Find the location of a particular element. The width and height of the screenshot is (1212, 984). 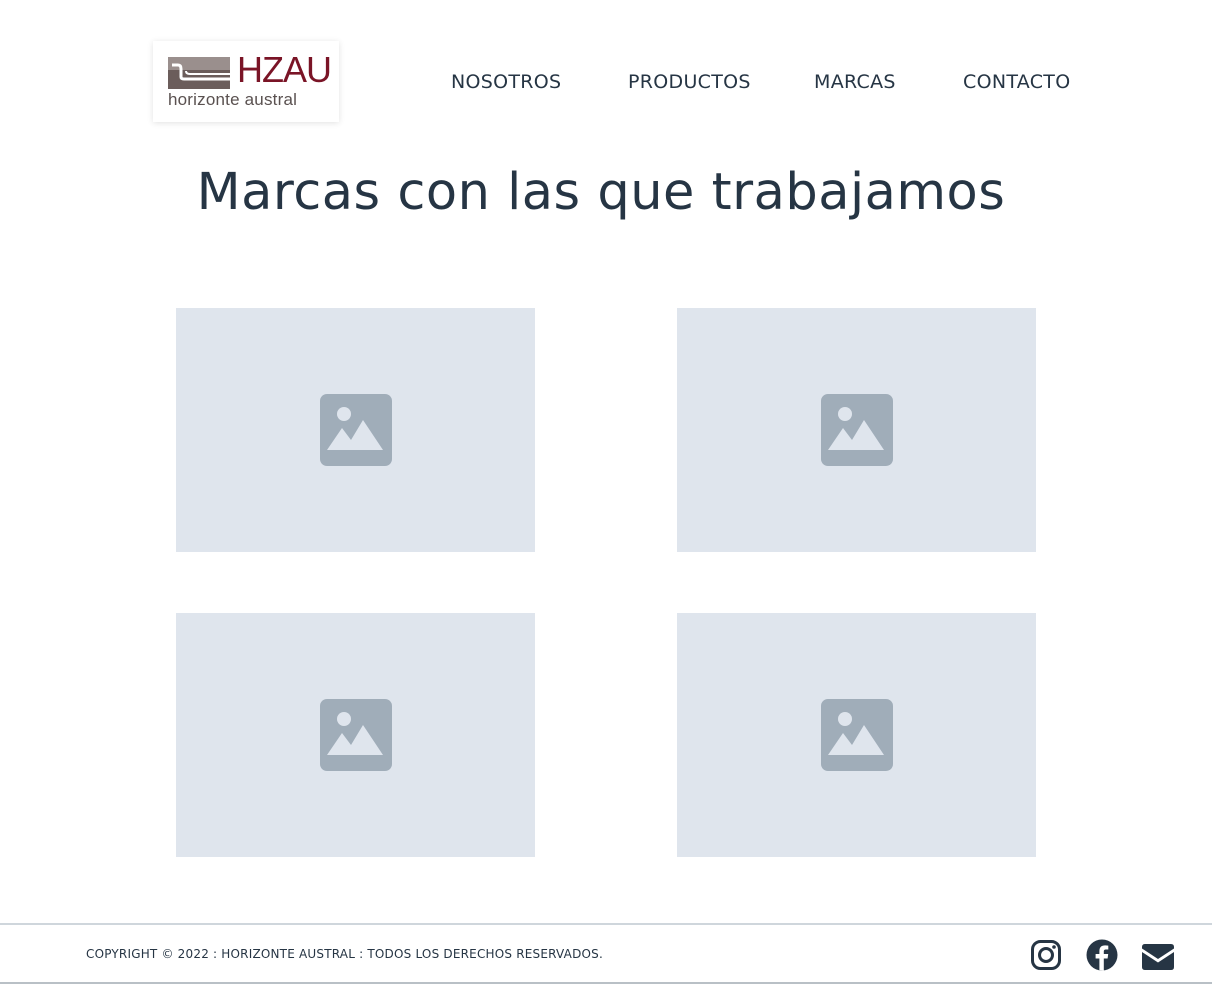

instagram-icon is located at coordinates (1046, 955).